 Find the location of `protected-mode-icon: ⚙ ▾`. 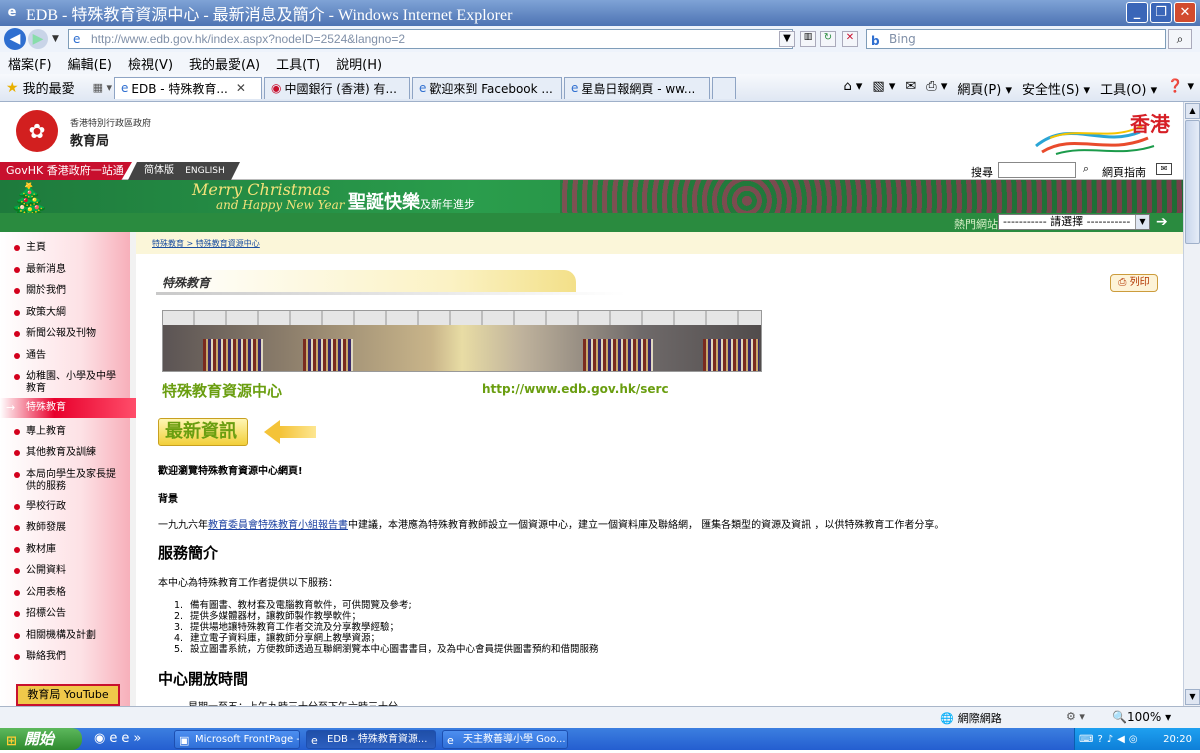

protected-mode-icon: ⚙ ▾ is located at coordinates (1075, 716).